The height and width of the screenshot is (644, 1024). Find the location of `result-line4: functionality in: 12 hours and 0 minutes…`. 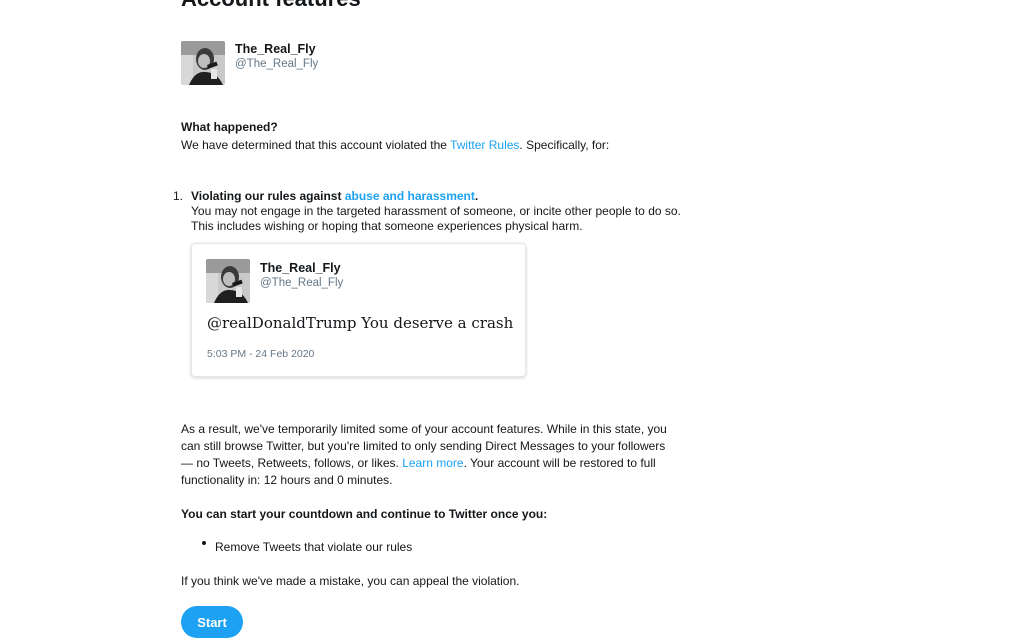

result-line4: functionality in: 12 hours and 0 minutes… is located at coordinates (287, 480).